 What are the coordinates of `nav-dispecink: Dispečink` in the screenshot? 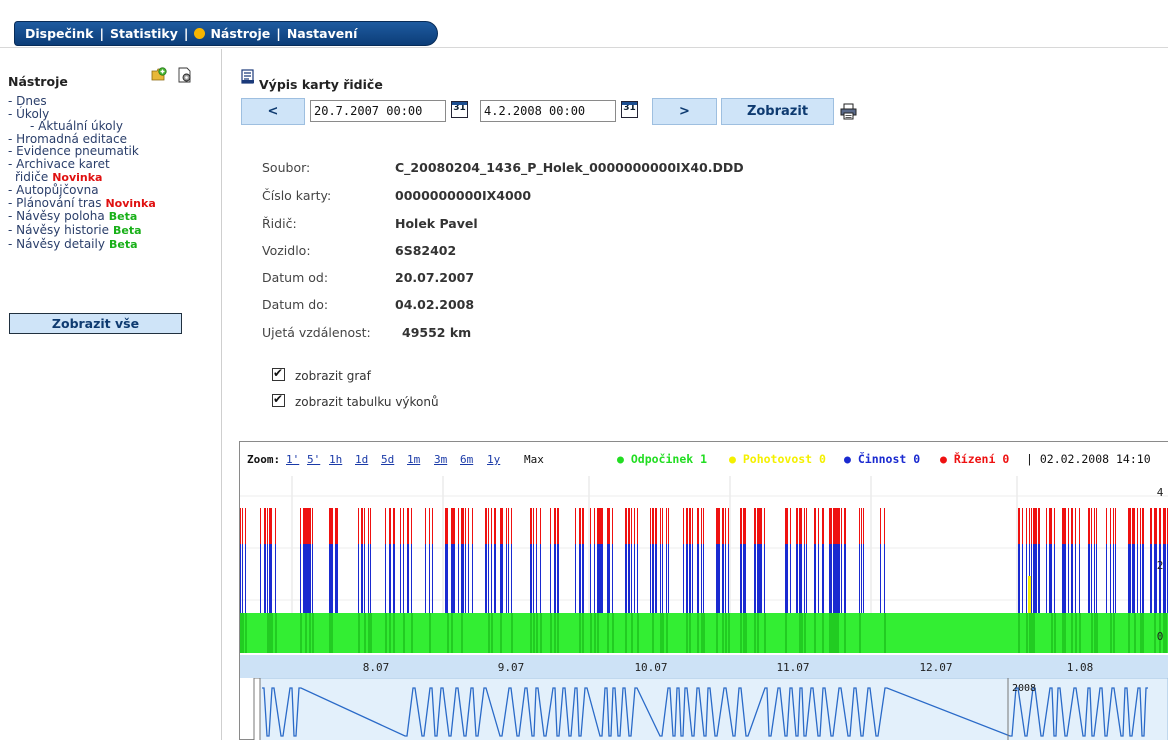 It's located at (59, 33).